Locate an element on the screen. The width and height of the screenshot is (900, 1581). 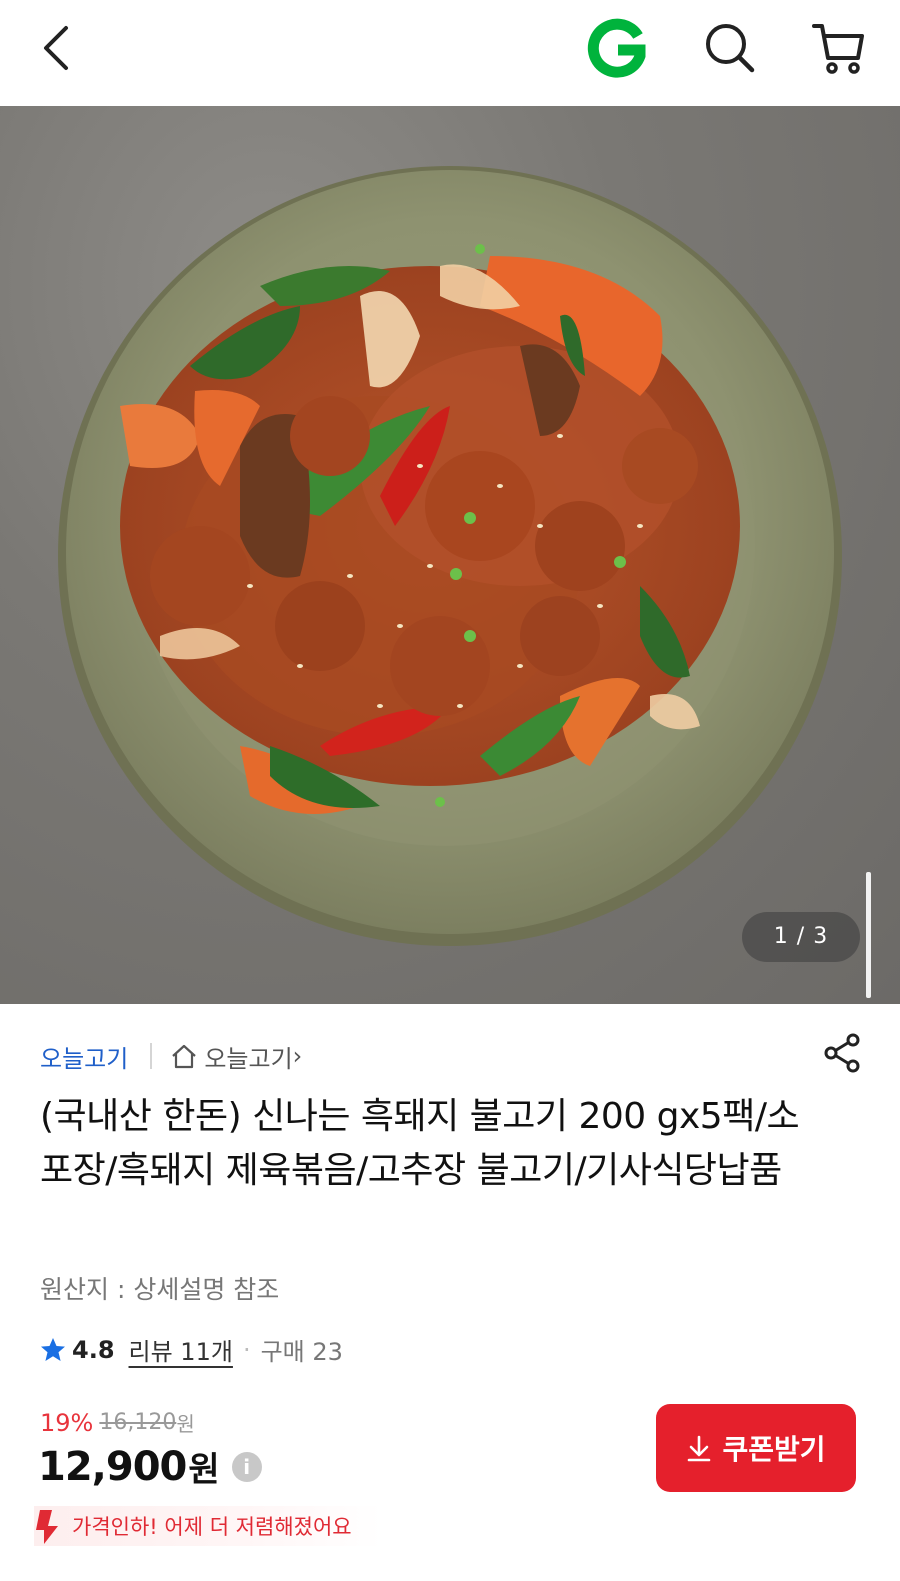
scroll-indicator is located at coordinates (868, 935).